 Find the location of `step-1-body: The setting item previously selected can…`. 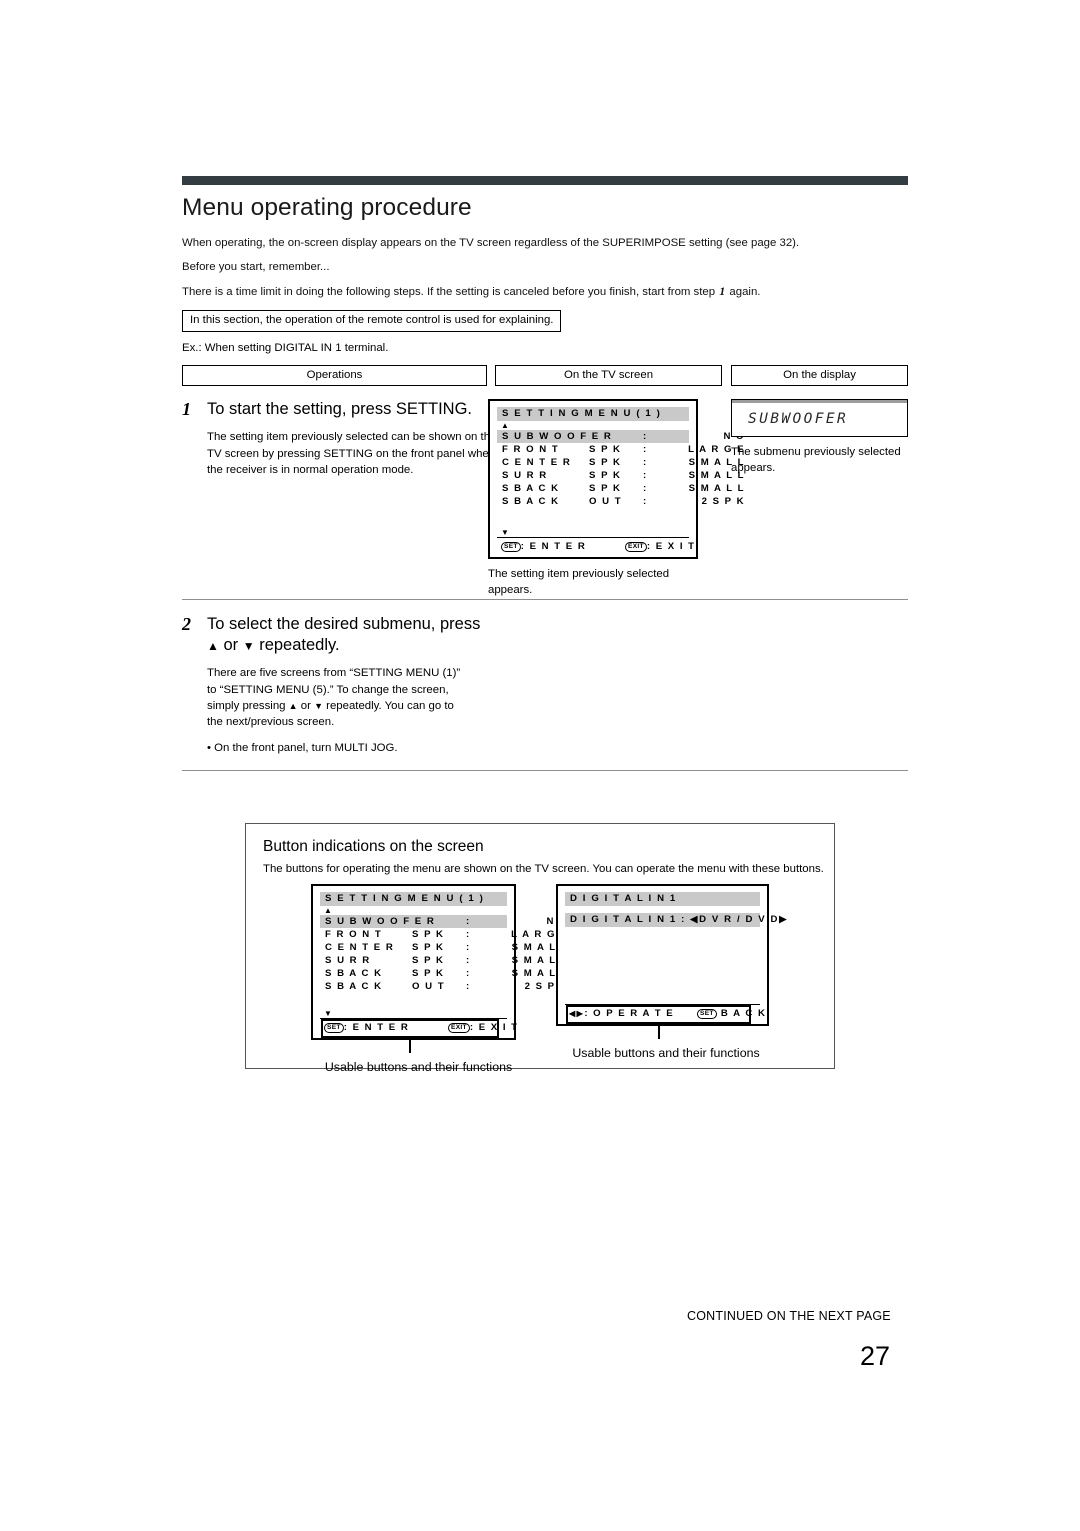

step-1-body: The setting item previously selected can… is located at coordinates (341, 453).